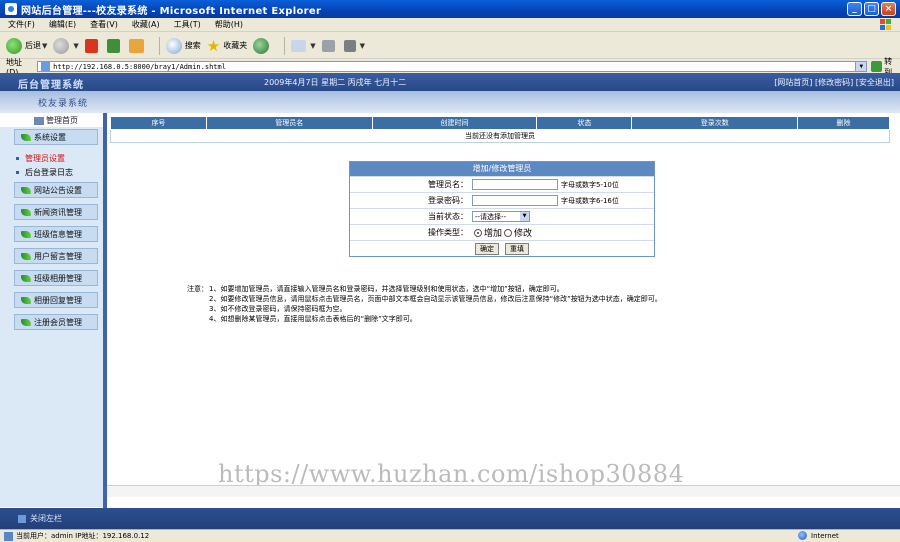 The width and height of the screenshot is (900, 542). I want to click on menu-file: 文件(F), so click(21, 24).